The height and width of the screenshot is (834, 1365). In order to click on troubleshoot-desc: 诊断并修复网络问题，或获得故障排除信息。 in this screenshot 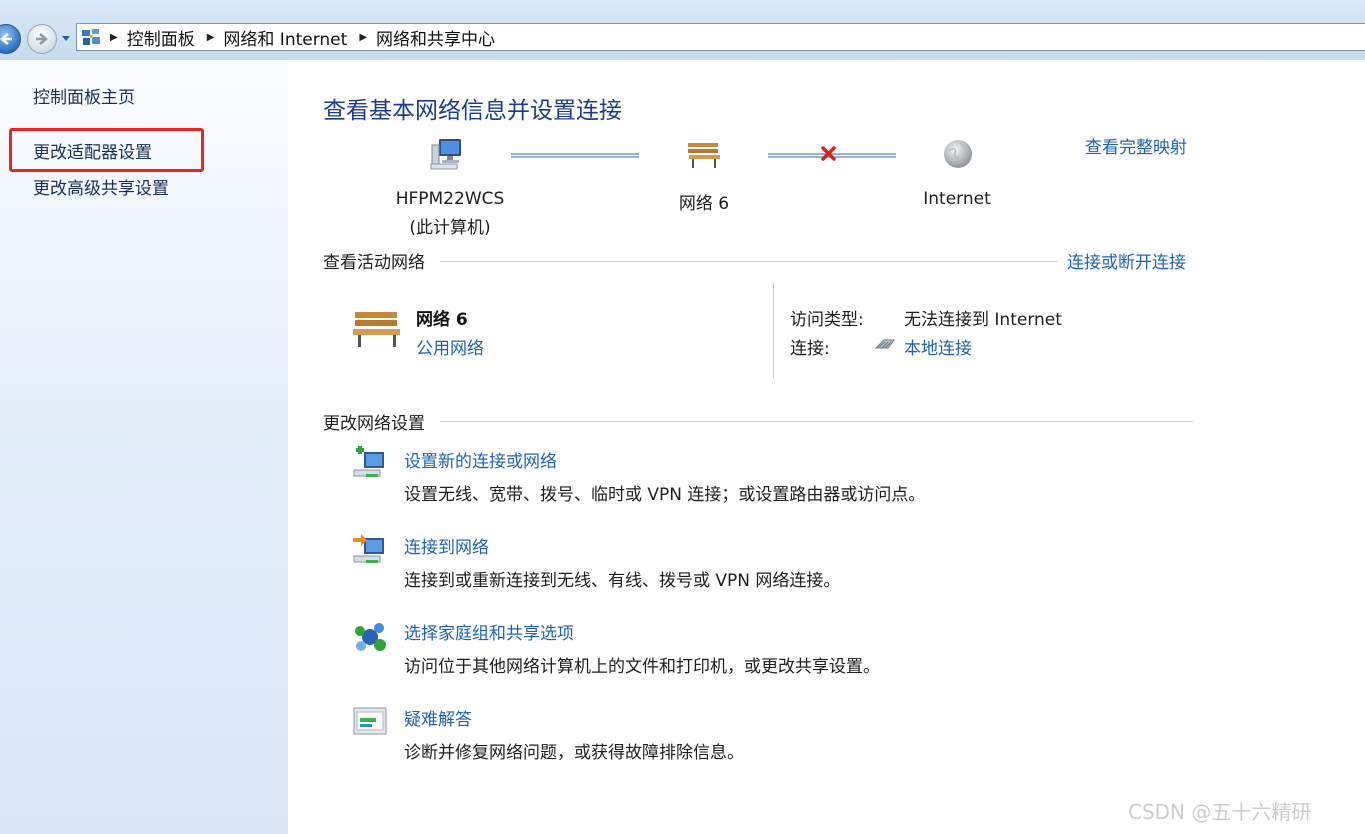, I will do `click(574, 753)`.